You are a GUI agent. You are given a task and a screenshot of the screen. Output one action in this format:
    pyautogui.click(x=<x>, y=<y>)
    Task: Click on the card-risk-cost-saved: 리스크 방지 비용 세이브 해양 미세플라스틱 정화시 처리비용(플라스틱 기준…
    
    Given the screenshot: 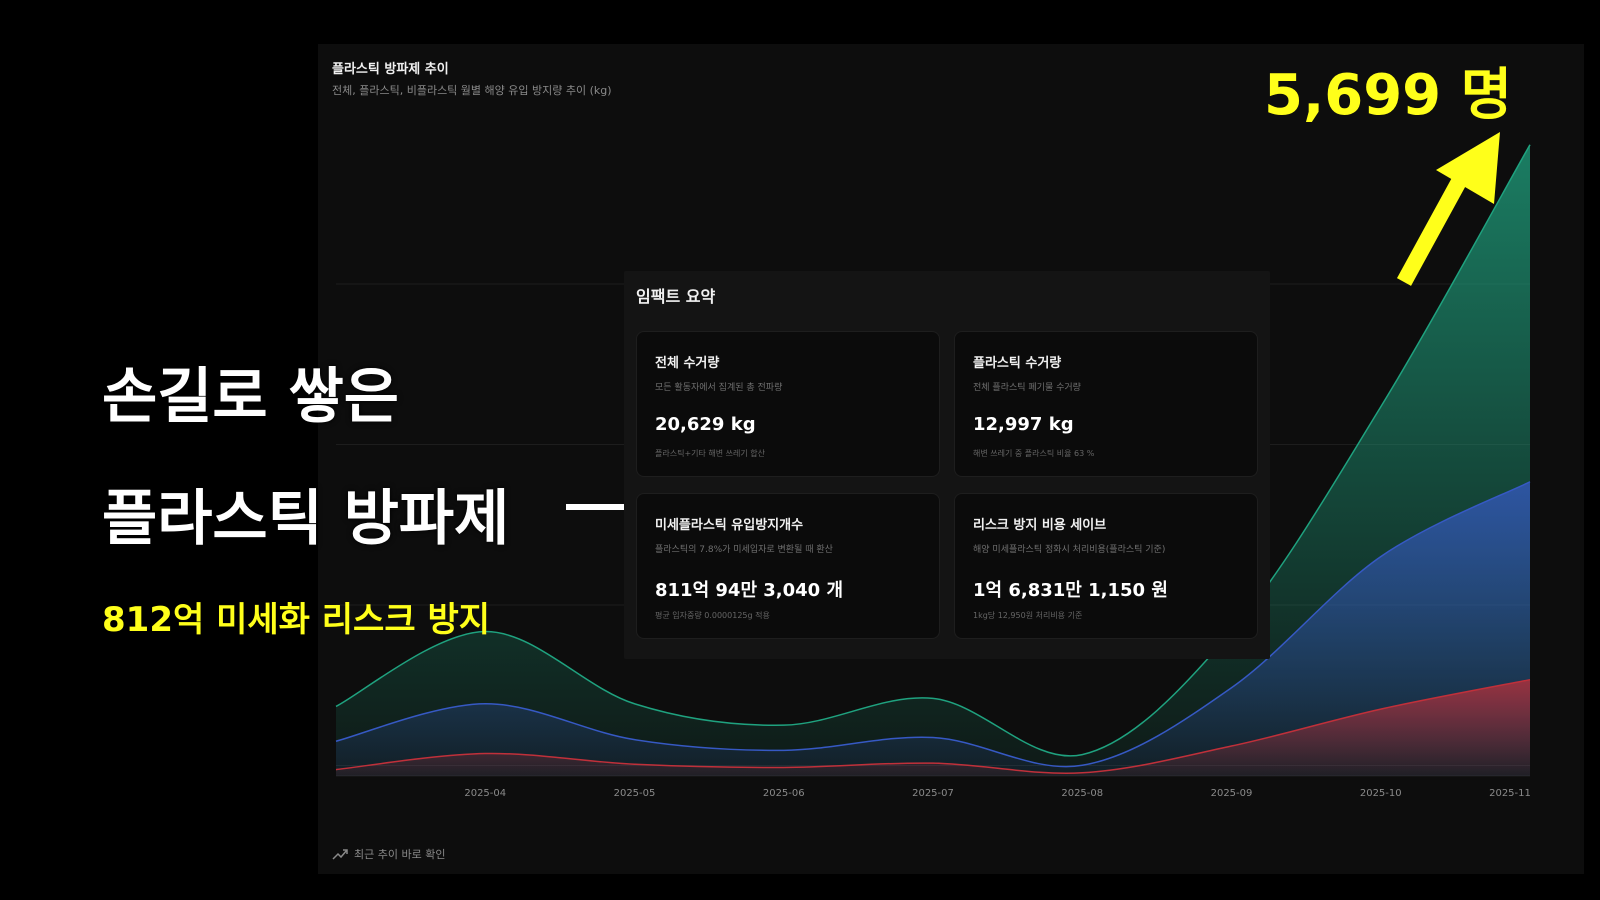 What is the action you would take?
    pyautogui.click(x=1106, y=566)
    